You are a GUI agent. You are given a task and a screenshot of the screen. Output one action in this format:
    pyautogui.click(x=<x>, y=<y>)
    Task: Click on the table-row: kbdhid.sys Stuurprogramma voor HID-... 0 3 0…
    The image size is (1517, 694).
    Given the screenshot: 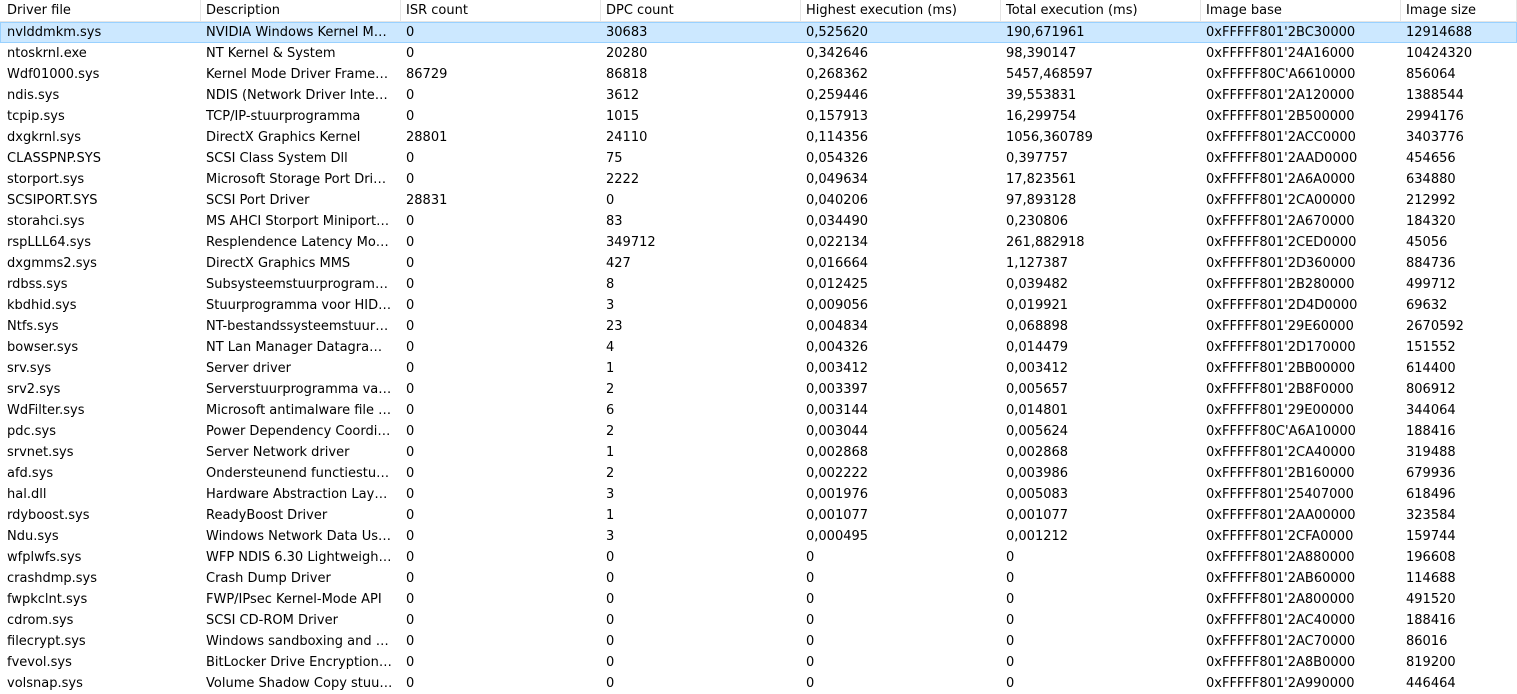 What is the action you would take?
    pyautogui.click(x=758, y=305)
    